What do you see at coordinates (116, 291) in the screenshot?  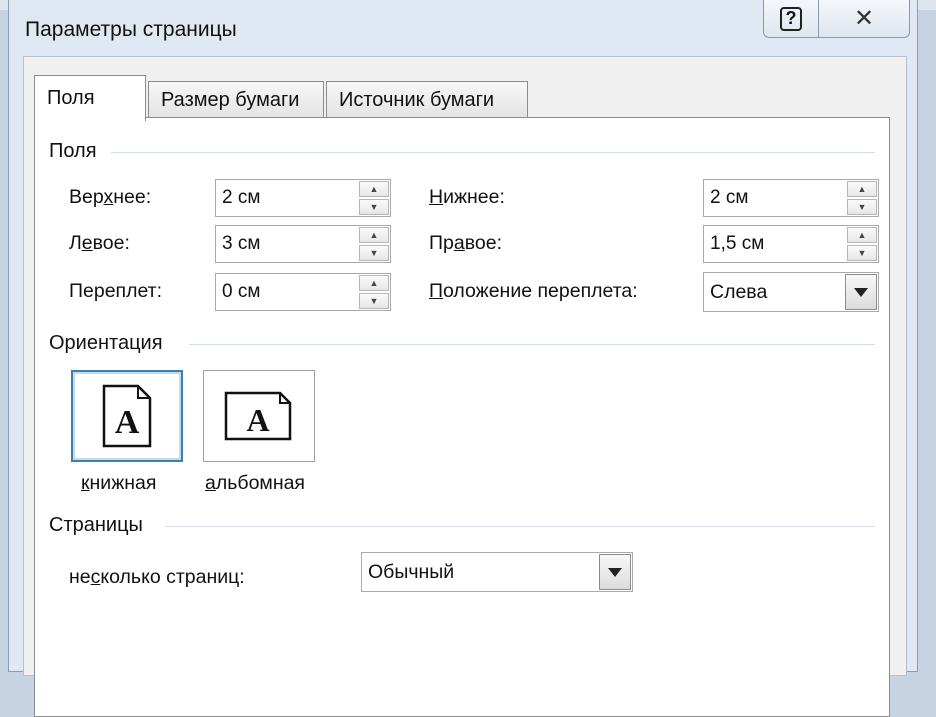 I see `gutter-label: Переплет:` at bounding box center [116, 291].